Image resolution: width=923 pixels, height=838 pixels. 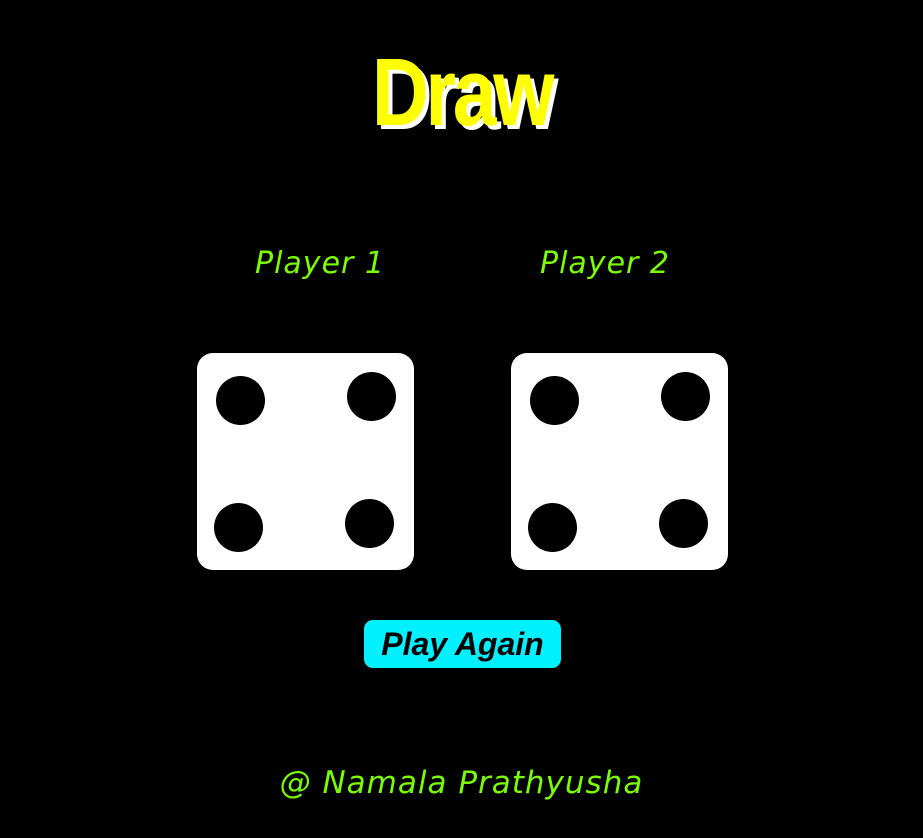 I want to click on player-2-label: Player 2, so click(x=605, y=263).